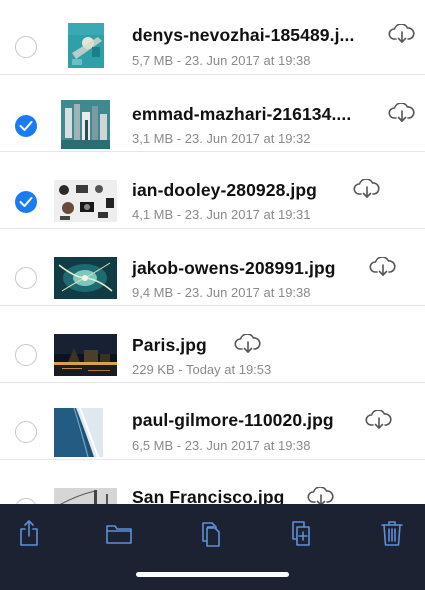  Describe the element at coordinates (212, 344) in the screenshot. I see `file-row: Paris.jpg 229 KB - Today at 19:53` at that location.